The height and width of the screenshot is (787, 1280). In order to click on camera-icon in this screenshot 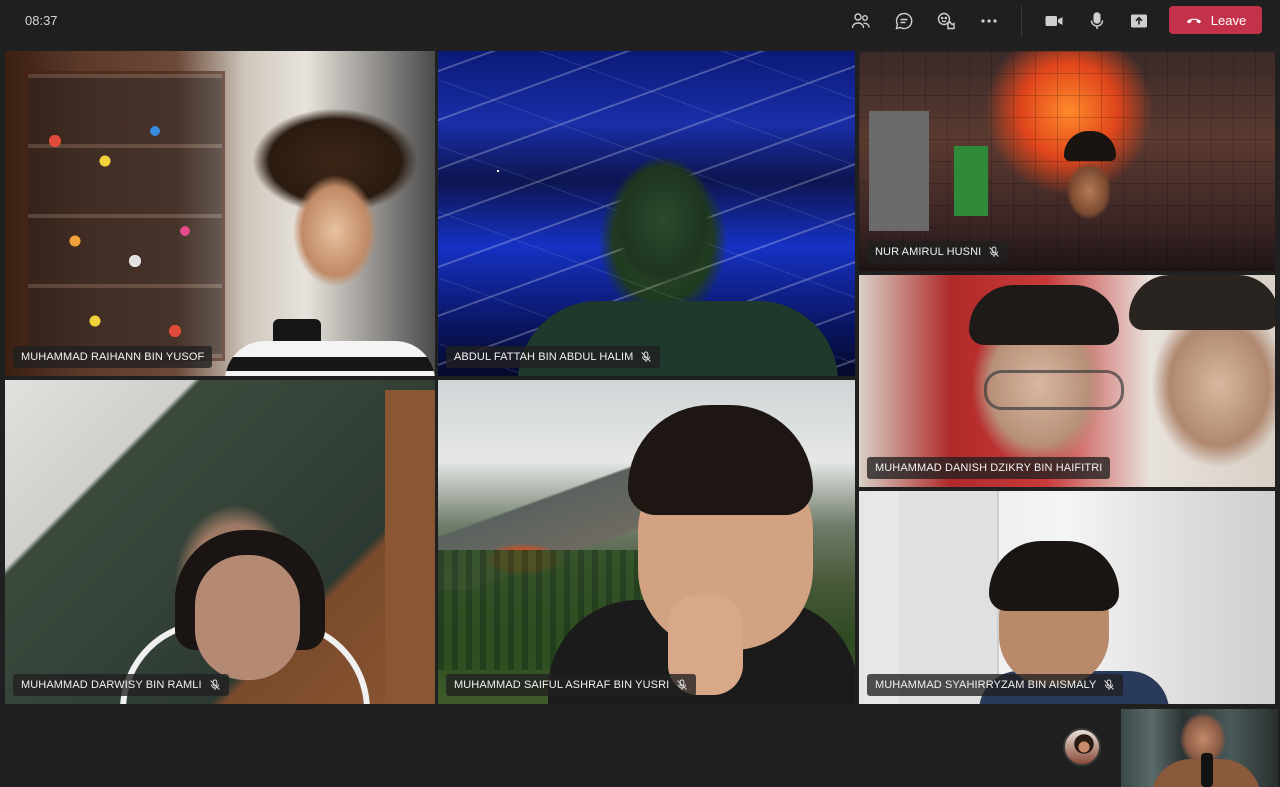, I will do `click(1054, 21)`.